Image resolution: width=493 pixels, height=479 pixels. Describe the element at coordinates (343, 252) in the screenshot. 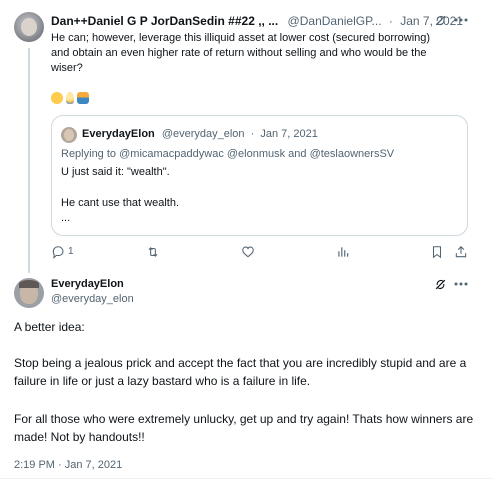

I see `views-icon` at that location.